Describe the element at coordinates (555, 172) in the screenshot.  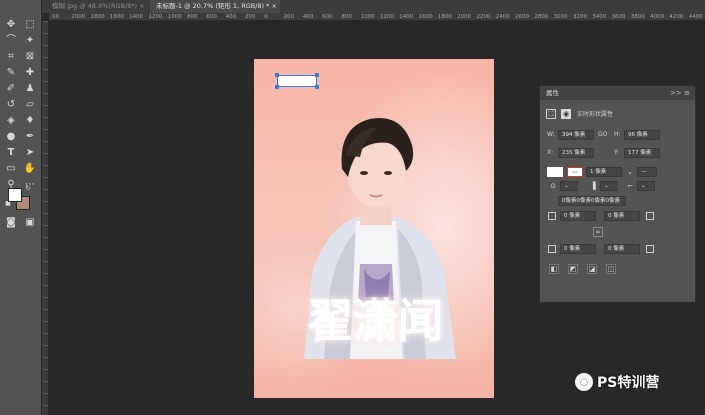
I see `fill-color-swatch` at that location.